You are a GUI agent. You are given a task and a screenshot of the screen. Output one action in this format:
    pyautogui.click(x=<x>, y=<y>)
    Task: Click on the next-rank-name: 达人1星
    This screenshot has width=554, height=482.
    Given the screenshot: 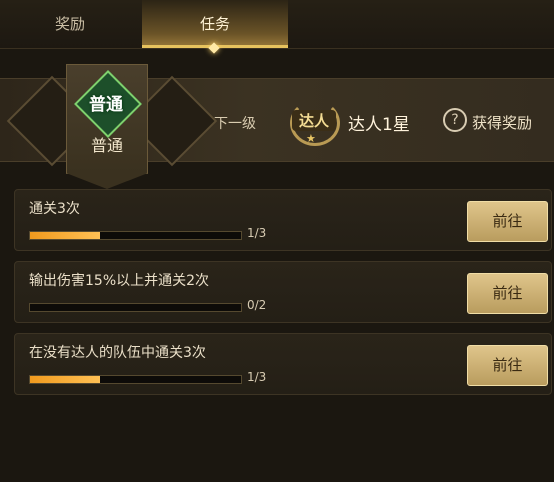 What is the action you would take?
    pyautogui.click(x=379, y=125)
    